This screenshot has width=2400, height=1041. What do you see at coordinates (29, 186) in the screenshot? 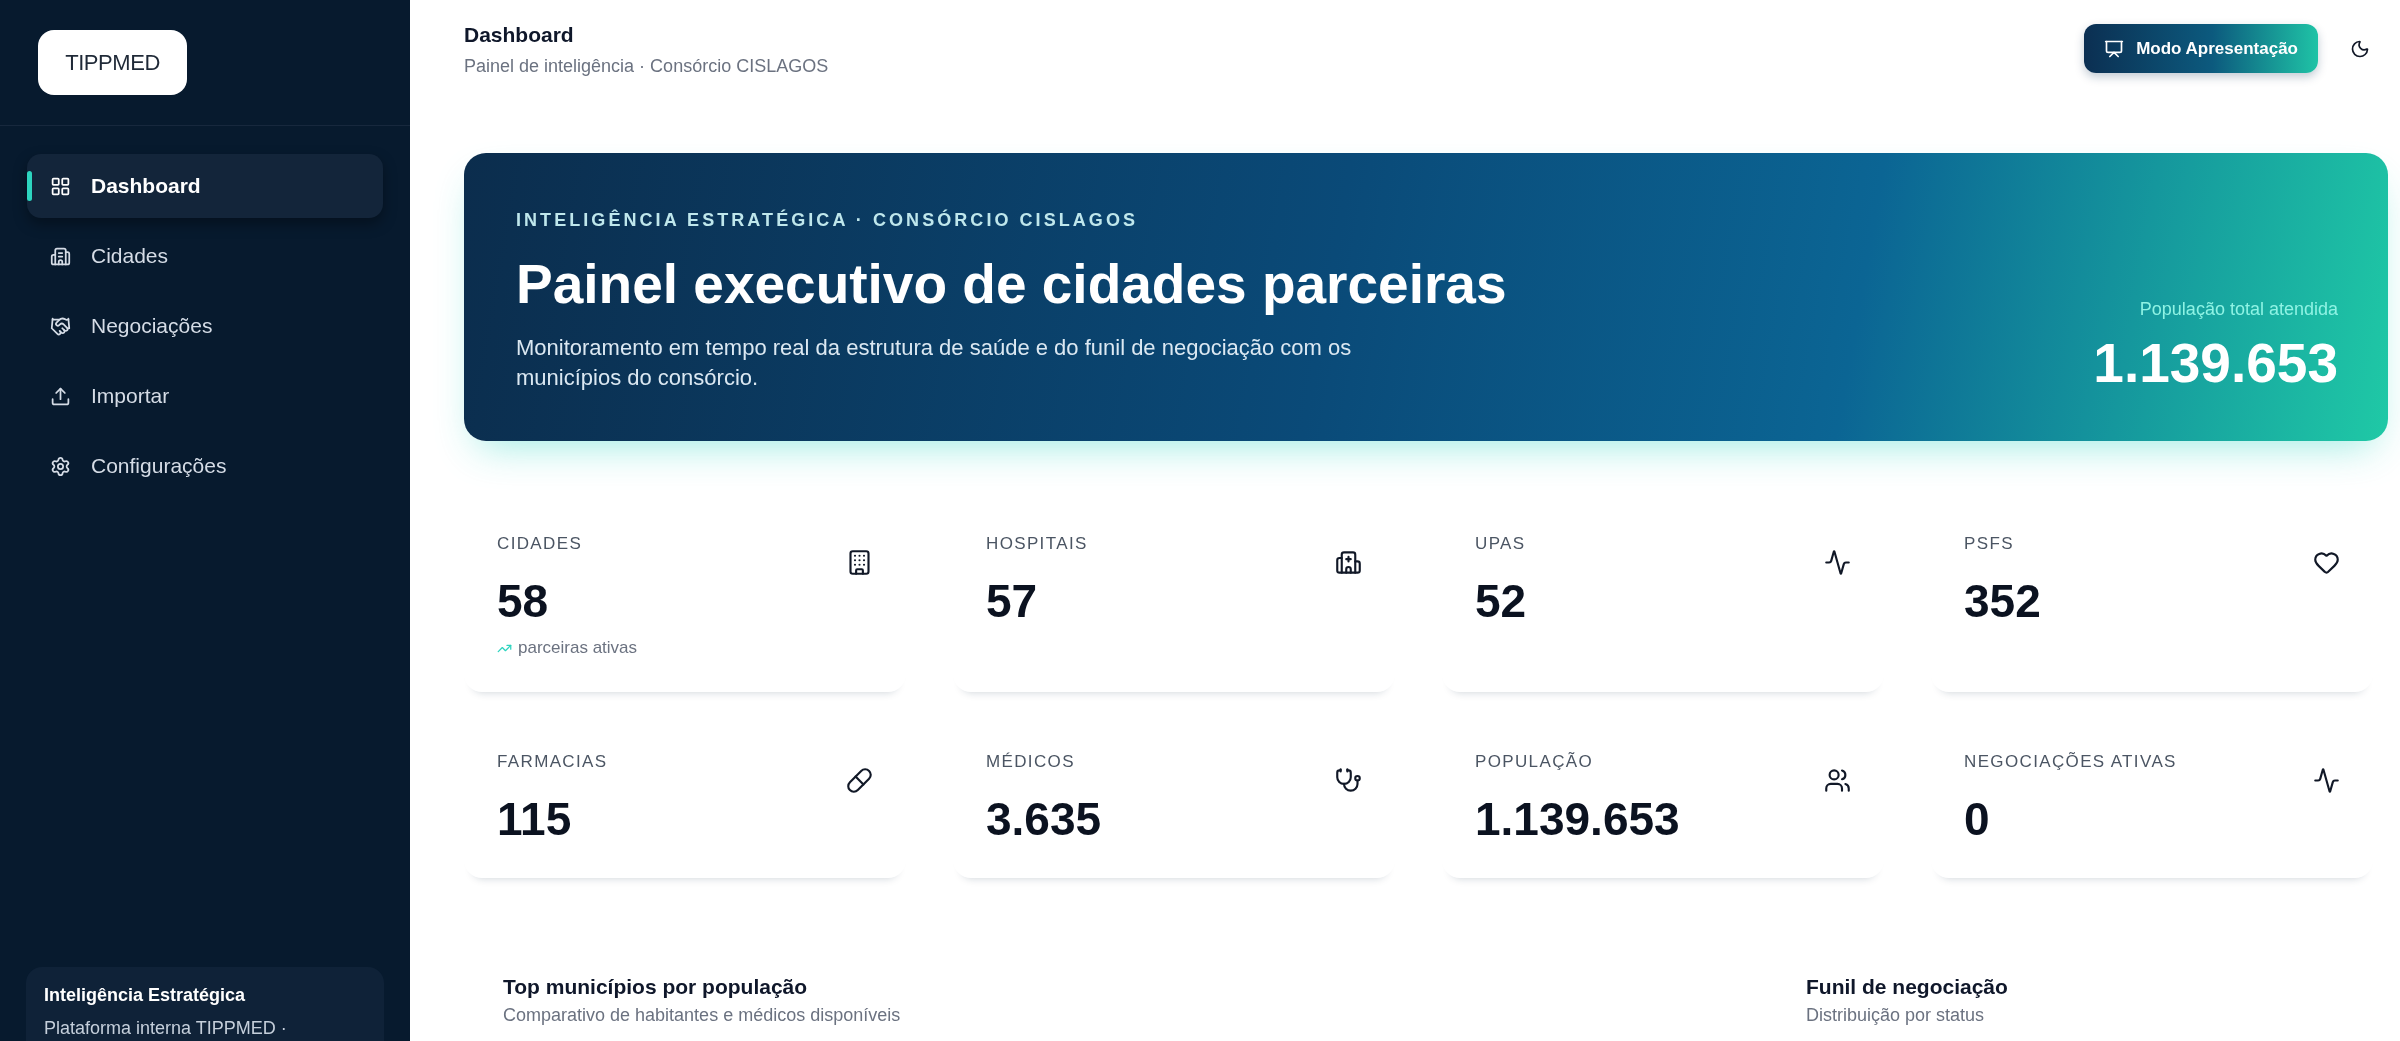
I see `active-indicator` at bounding box center [29, 186].